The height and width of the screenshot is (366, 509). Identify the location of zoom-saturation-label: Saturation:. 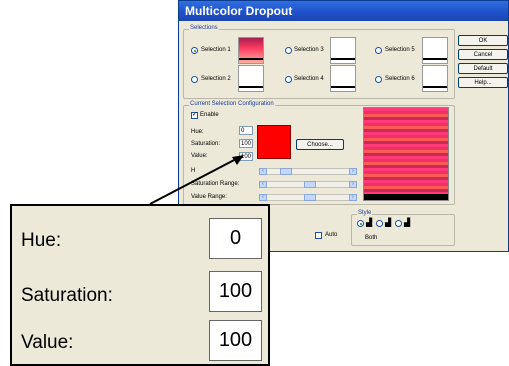
(67, 295).